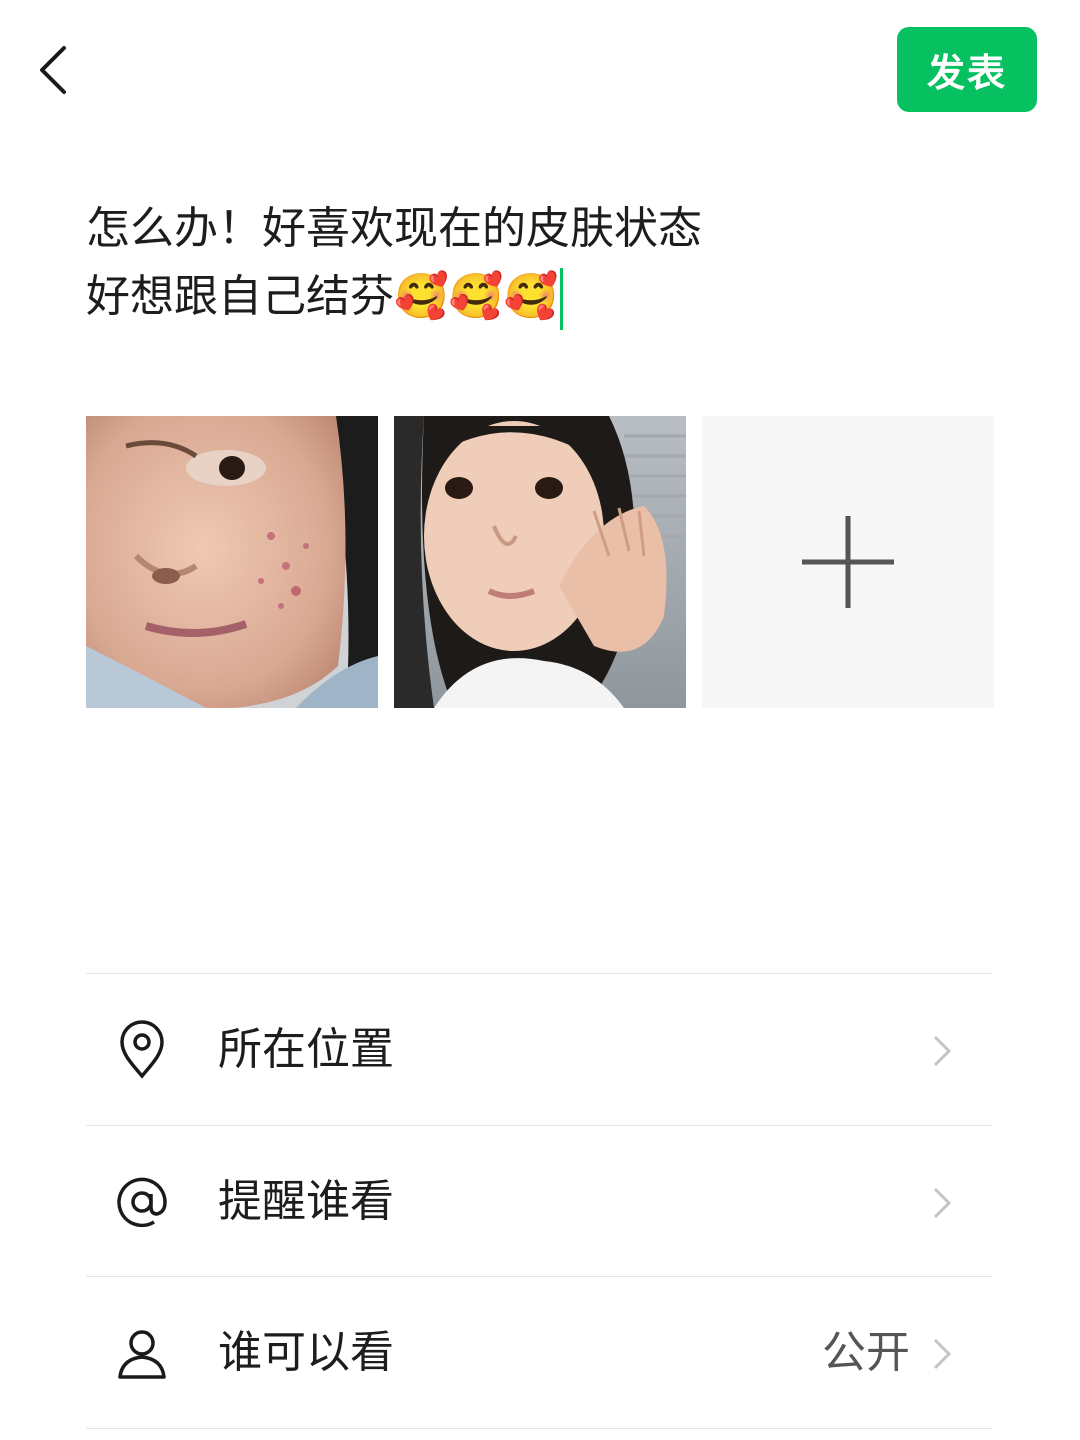 This screenshot has height=1440, width=1080. What do you see at coordinates (53, 70) in the screenshot?
I see `chevron-left-icon` at bounding box center [53, 70].